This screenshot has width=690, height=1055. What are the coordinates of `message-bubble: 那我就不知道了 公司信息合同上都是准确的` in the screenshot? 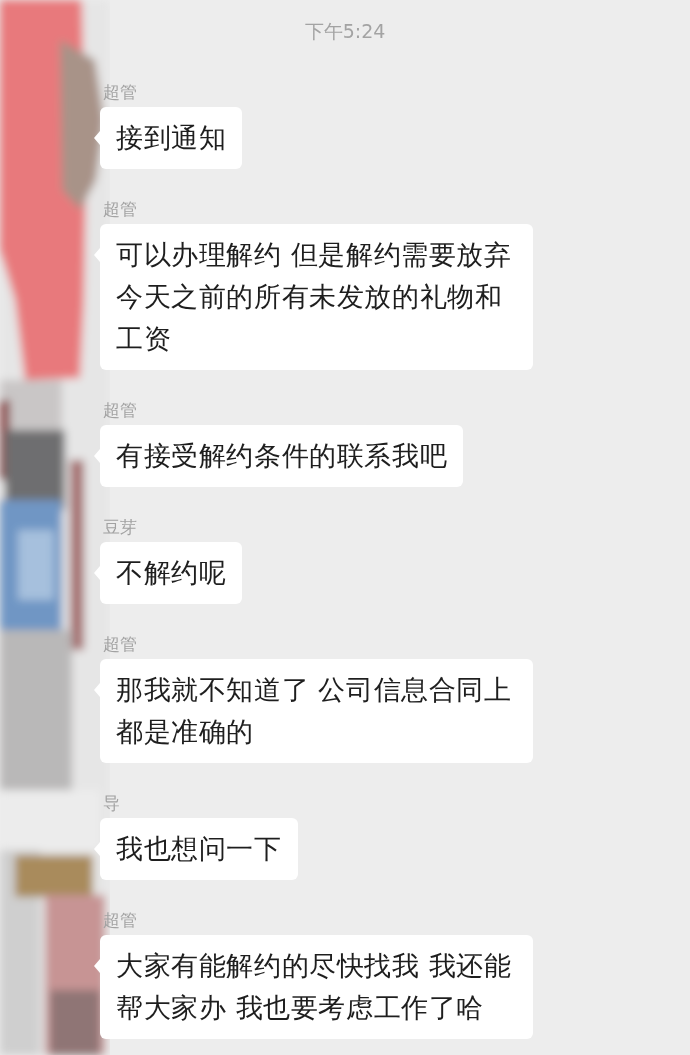 It's located at (316, 711).